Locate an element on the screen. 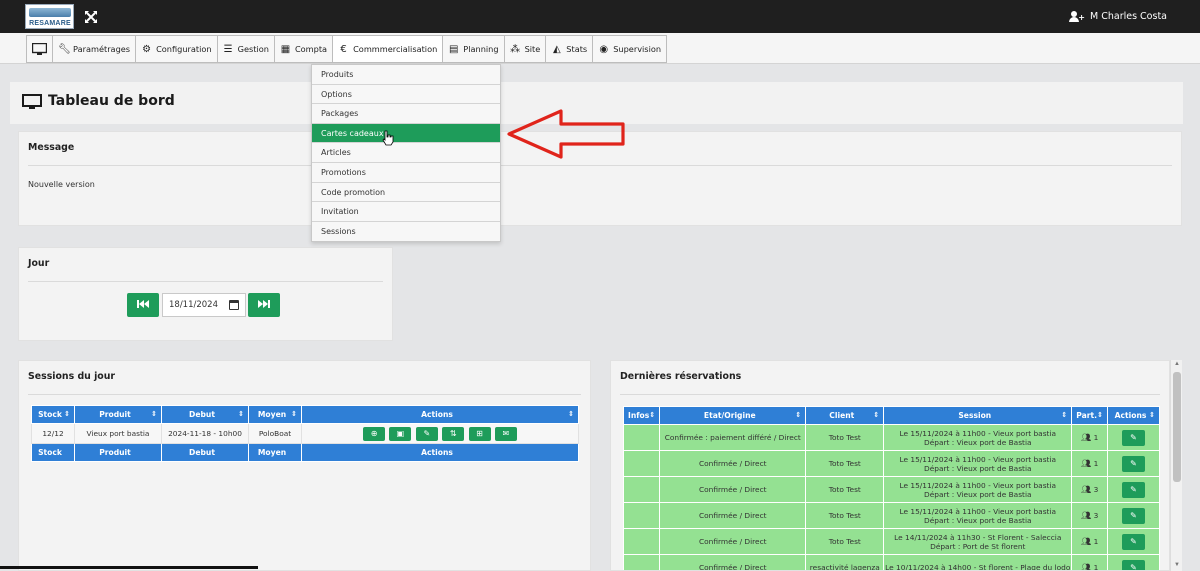 The image size is (1200, 571). nav-item-parametrages: 🔧︎ Paramétrages is located at coordinates (95, 49).